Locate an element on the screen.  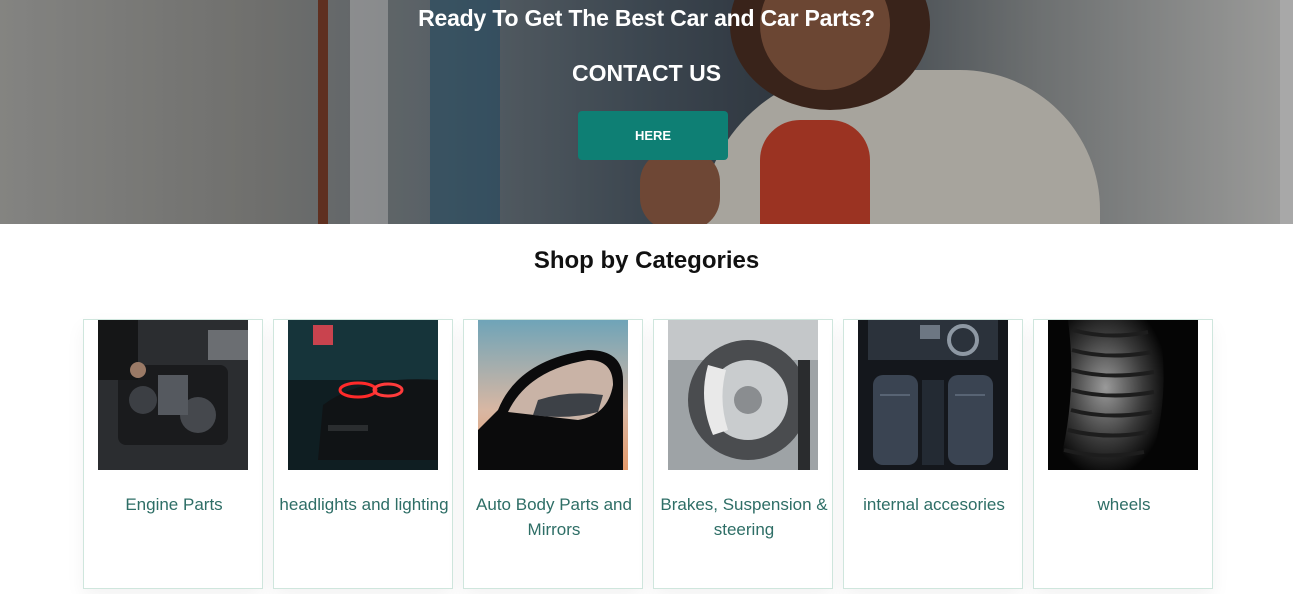
category-card-auto-body-mirrors: Auto Body Parts and Mirrors is located at coordinates (553, 454).